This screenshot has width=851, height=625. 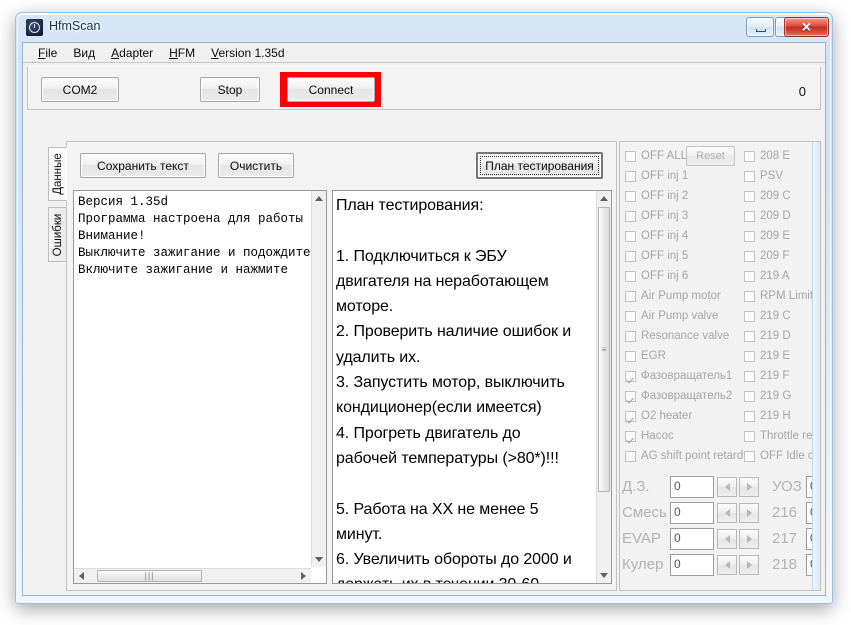 What do you see at coordinates (57, 234) in the screenshot?
I see `tab-oshibki: Ошибки` at bounding box center [57, 234].